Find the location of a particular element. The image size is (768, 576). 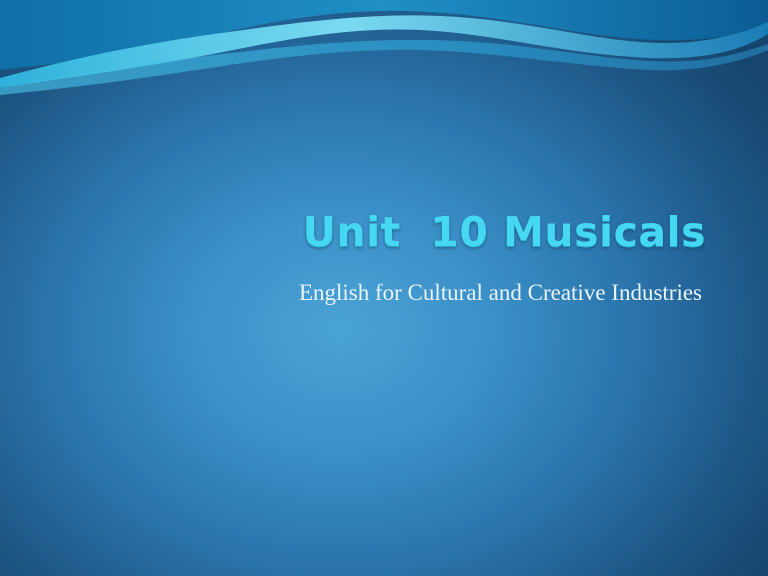

slide-title: Unit 10 Musicals is located at coordinates (504, 232).